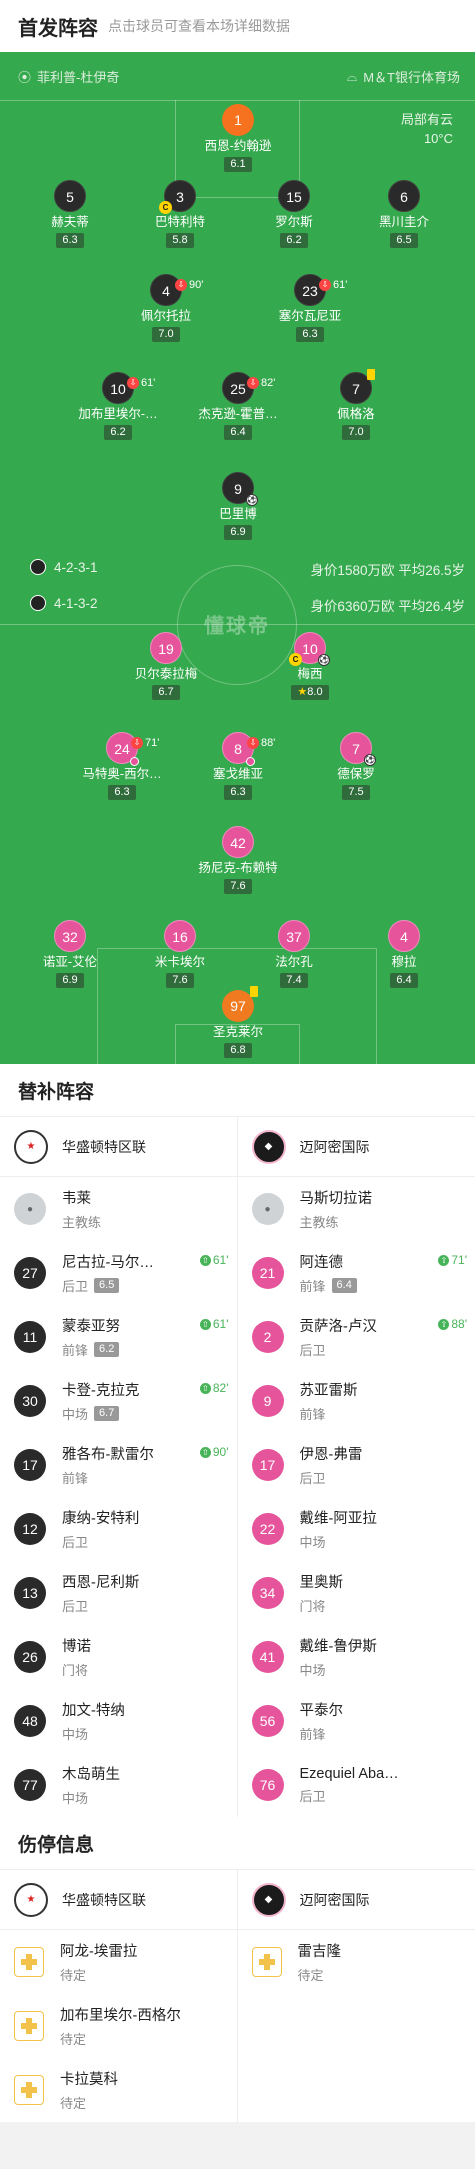 The height and width of the screenshot is (2169, 475). Describe the element at coordinates (238, 860) in the screenshot. I see `player-away-dm: 42 扬尼克-布赖特 7.6` at that location.